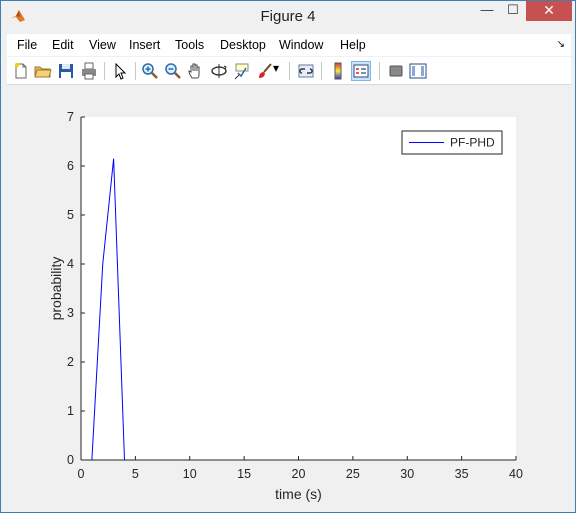  I want to click on x-tick-label: 15, so click(244, 474).